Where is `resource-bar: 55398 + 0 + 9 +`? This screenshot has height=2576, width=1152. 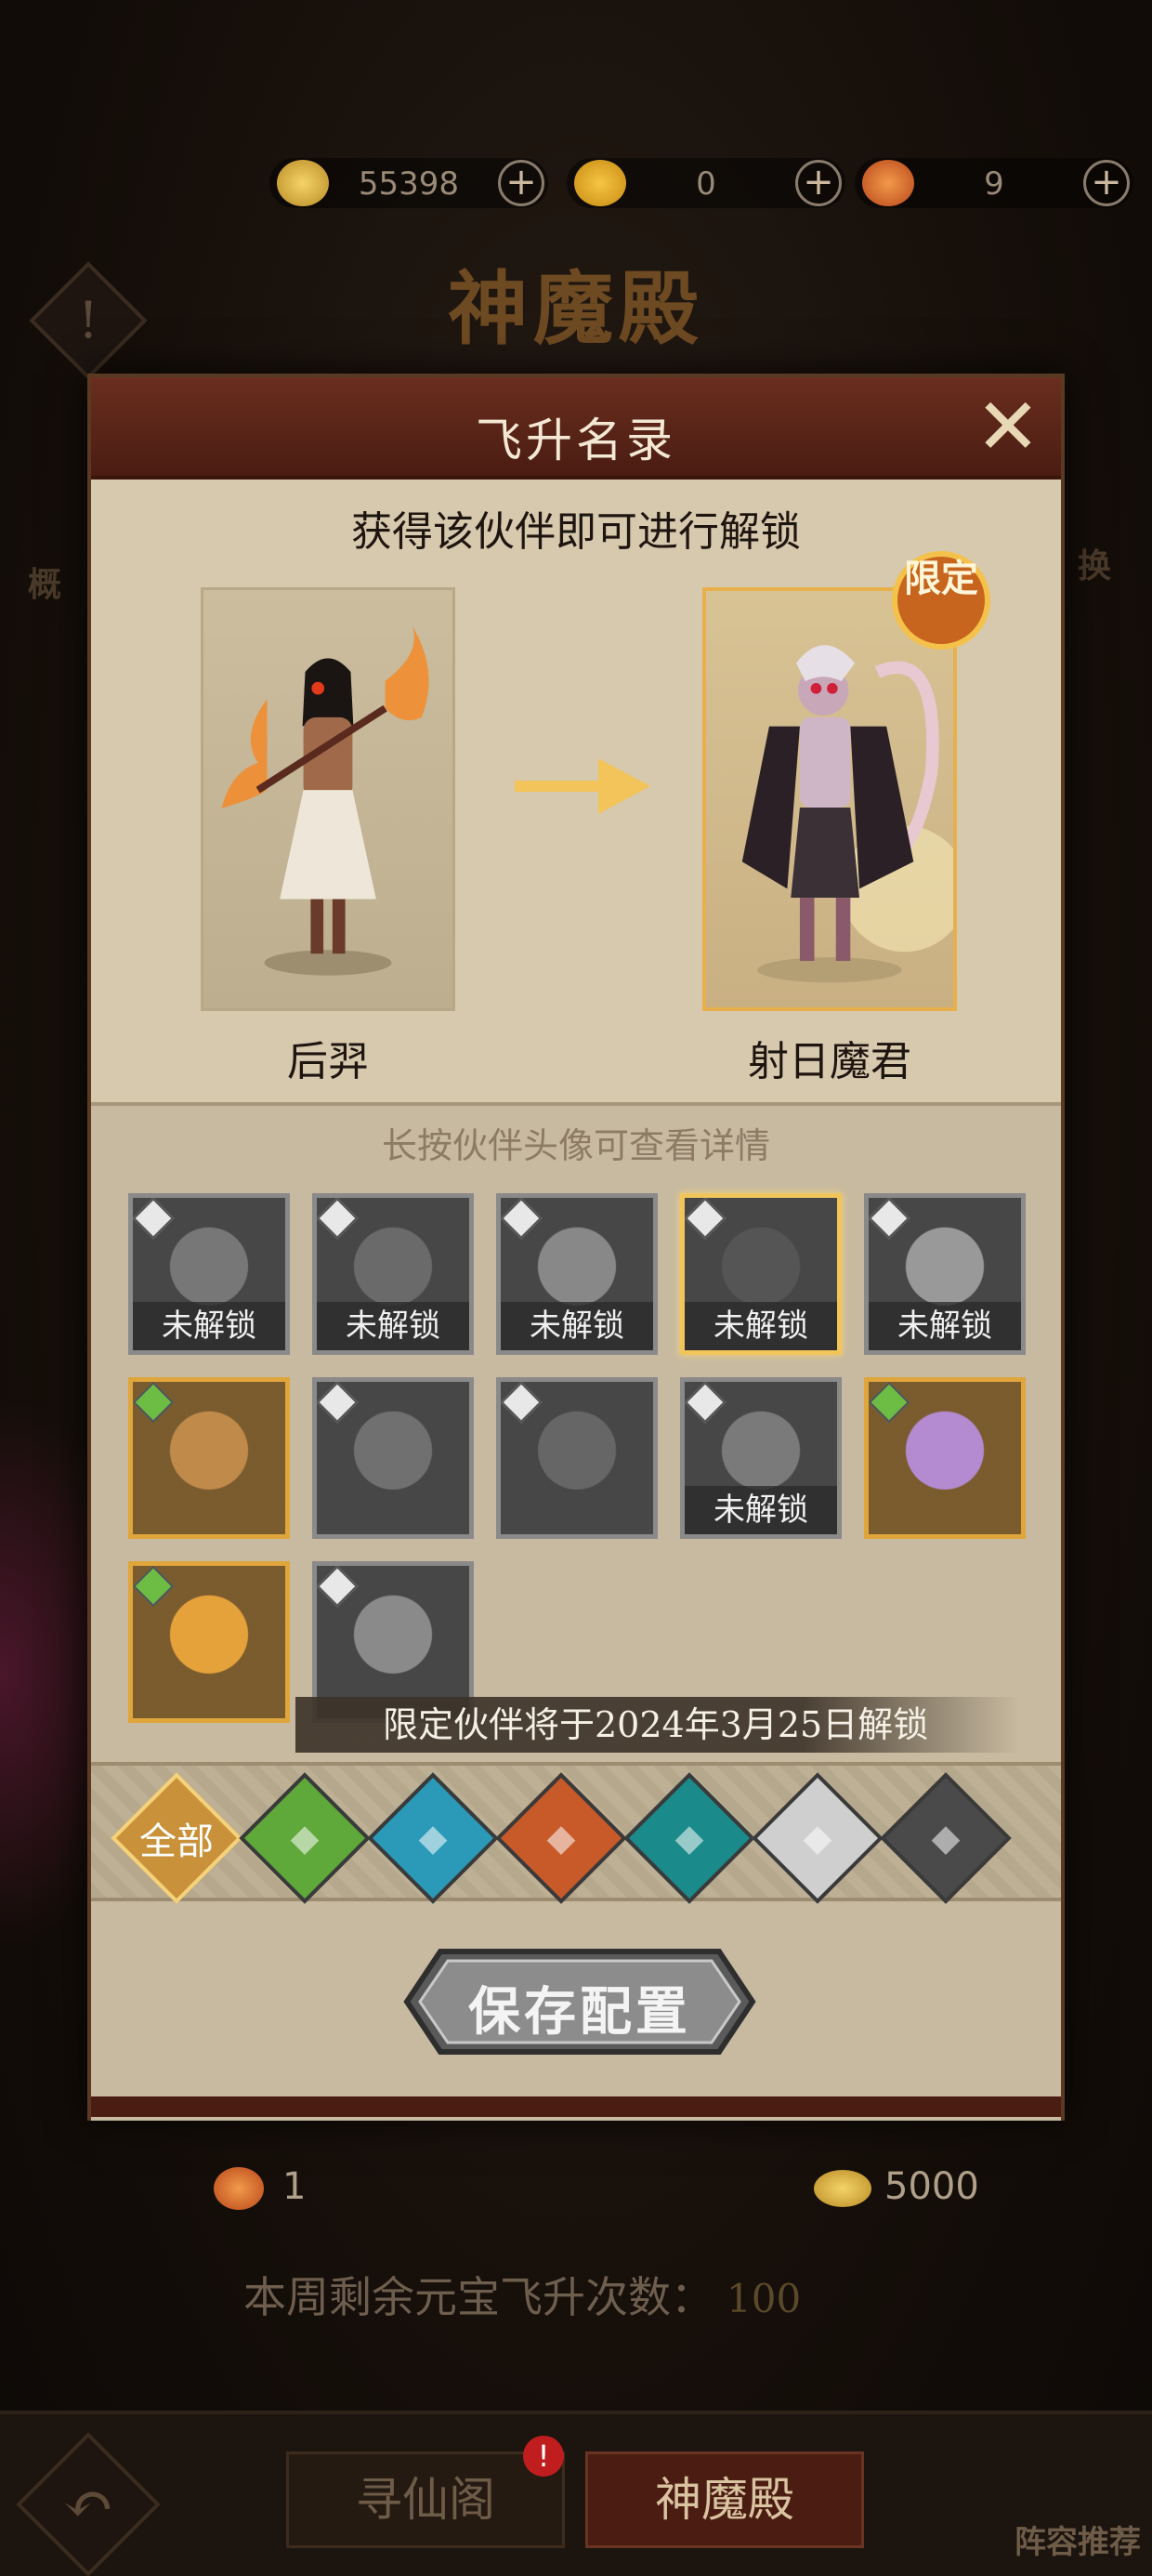
resource-bar: 55398 + 0 + 9 + is located at coordinates (701, 182).